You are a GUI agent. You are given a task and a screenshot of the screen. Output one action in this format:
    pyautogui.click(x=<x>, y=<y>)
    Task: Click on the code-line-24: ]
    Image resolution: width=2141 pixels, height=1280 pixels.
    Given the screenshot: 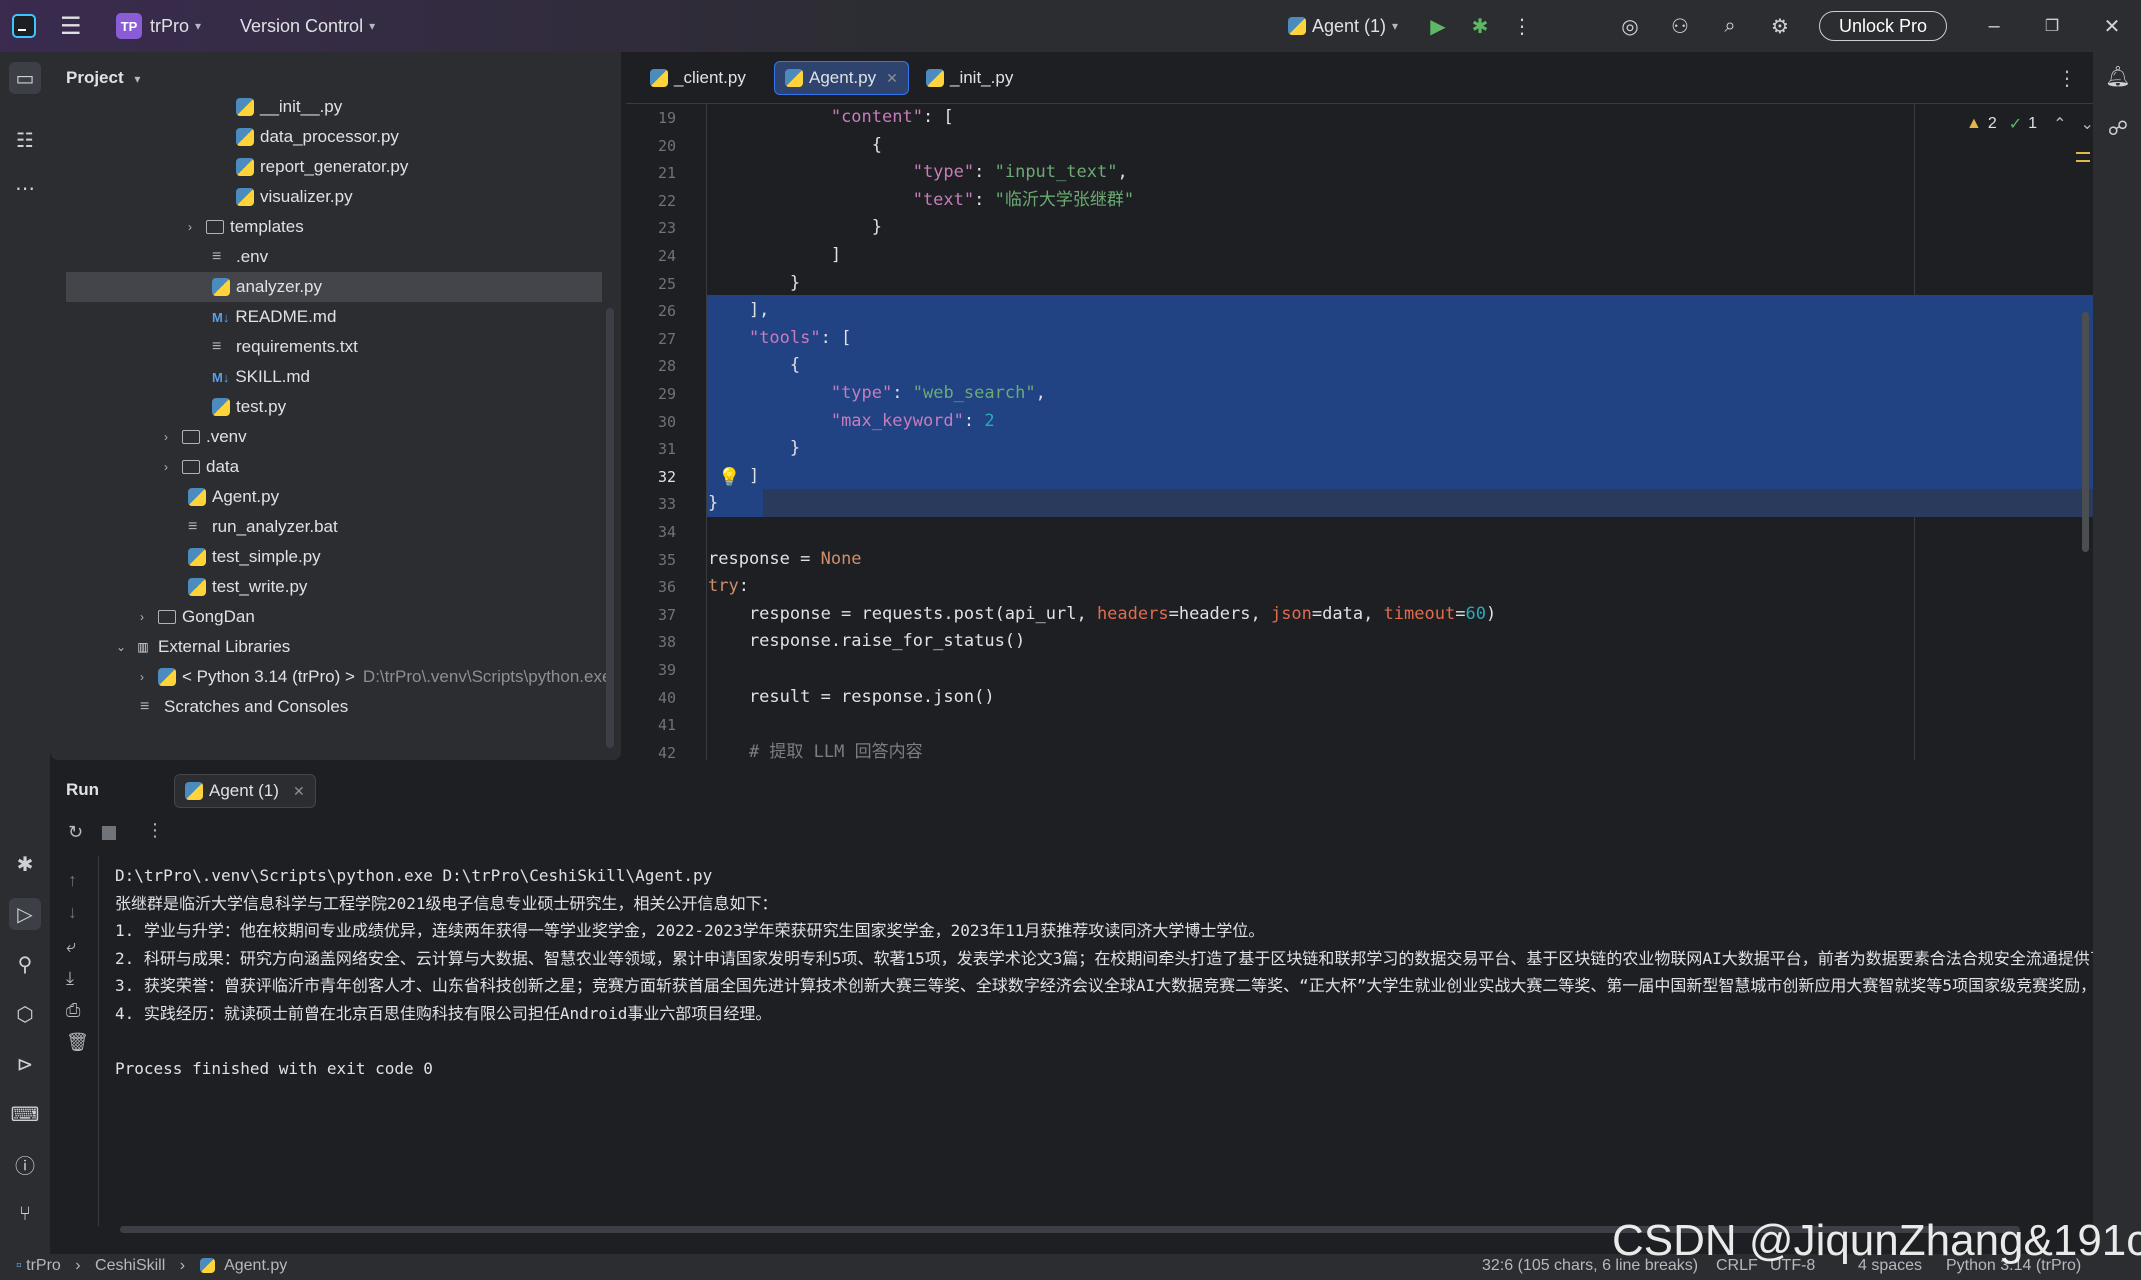 What is the action you would take?
    pyautogui.click(x=774, y=256)
    